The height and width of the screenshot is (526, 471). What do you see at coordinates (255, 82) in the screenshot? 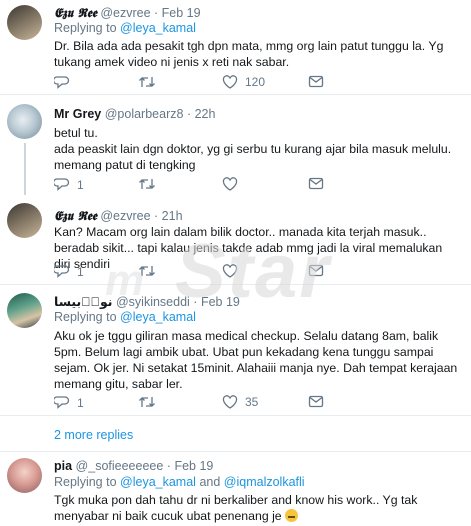
I see `like-count: 120` at bounding box center [255, 82].